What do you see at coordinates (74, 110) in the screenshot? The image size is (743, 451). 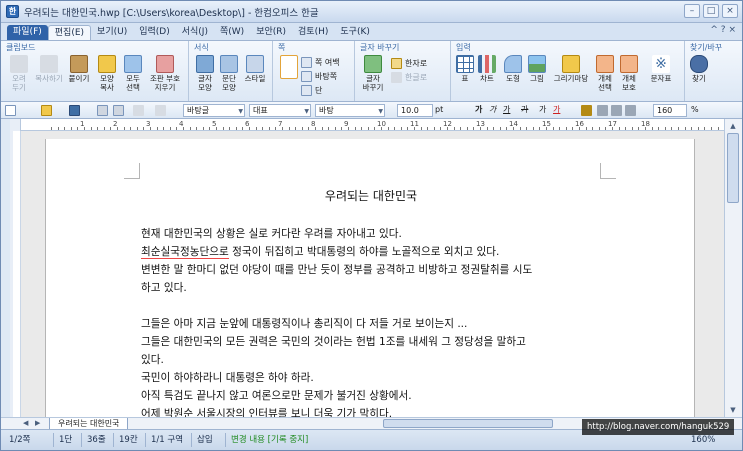 I see `save-icon` at bounding box center [74, 110].